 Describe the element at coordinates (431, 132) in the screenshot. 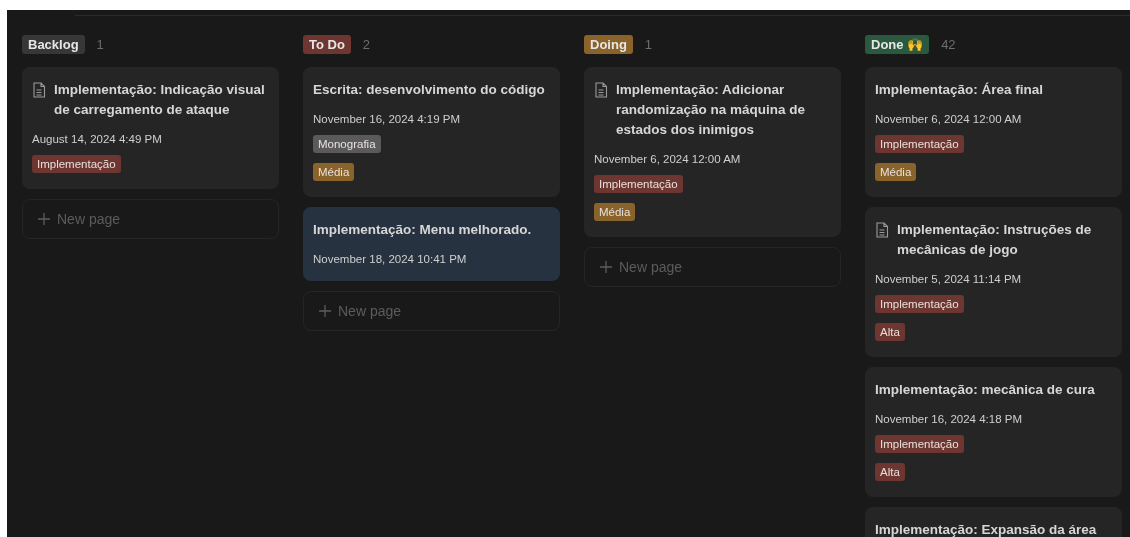

I see `task-card: Escrita: desenvolvimento do código November 16, 2024 4:19 PM Monografia Média` at that location.